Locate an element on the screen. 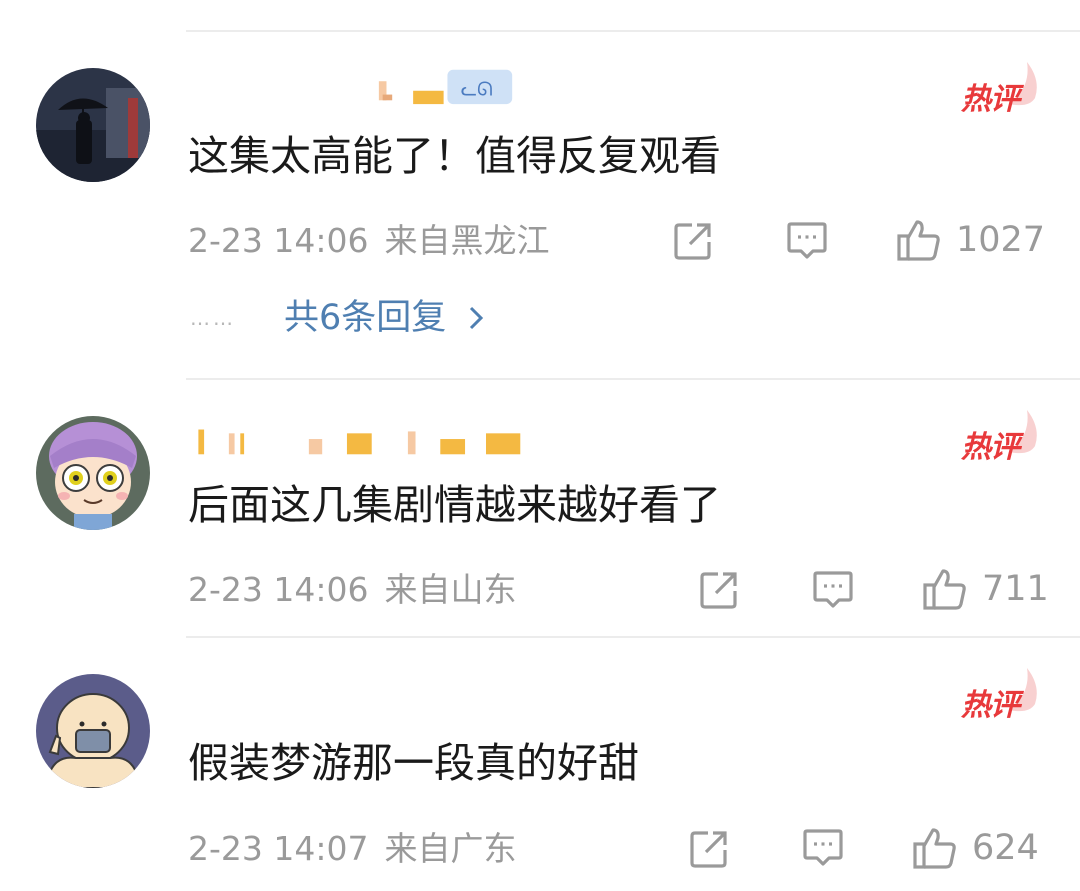  comment-location: 来自黑龙江 is located at coordinates (467, 240).